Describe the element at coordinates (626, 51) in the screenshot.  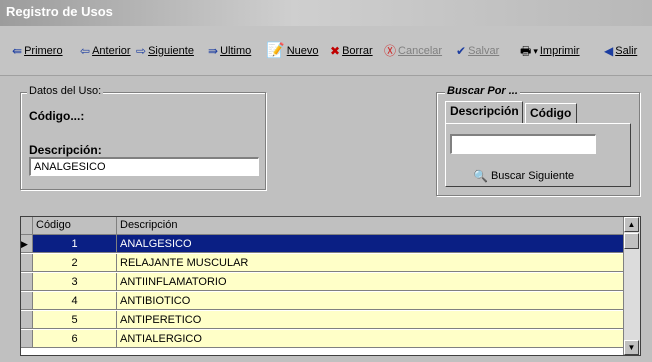
I see `exit-label: Salir` at that location.